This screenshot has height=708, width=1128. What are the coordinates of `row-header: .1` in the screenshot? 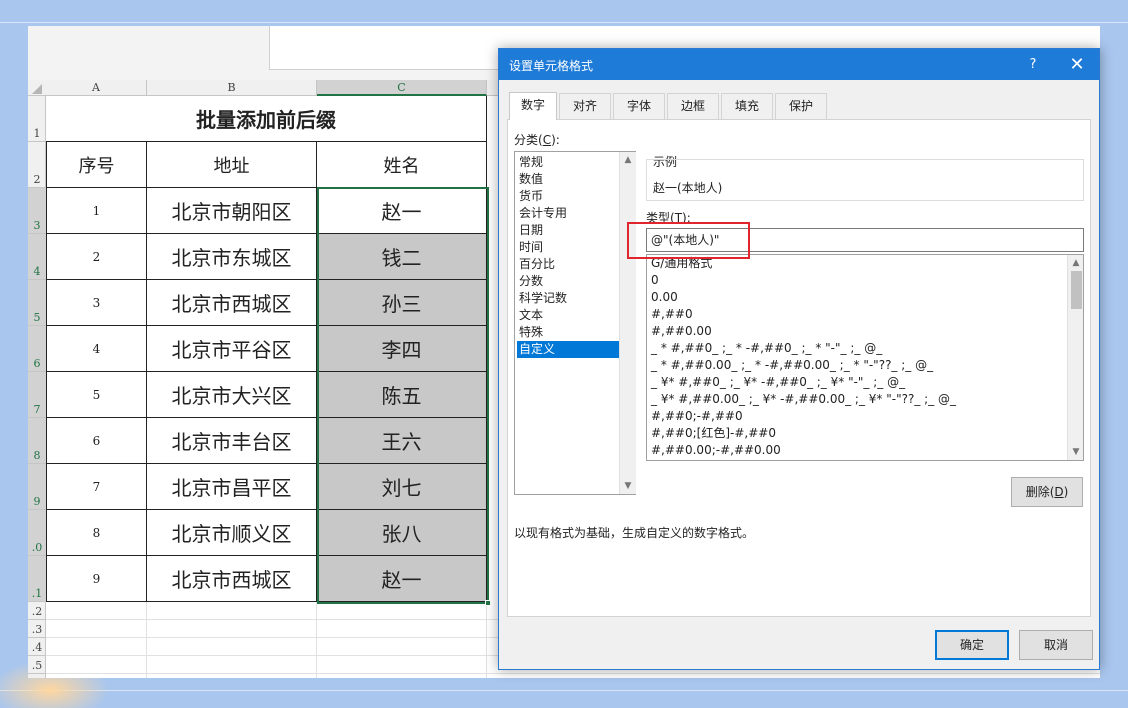 It's located at (37, 579).